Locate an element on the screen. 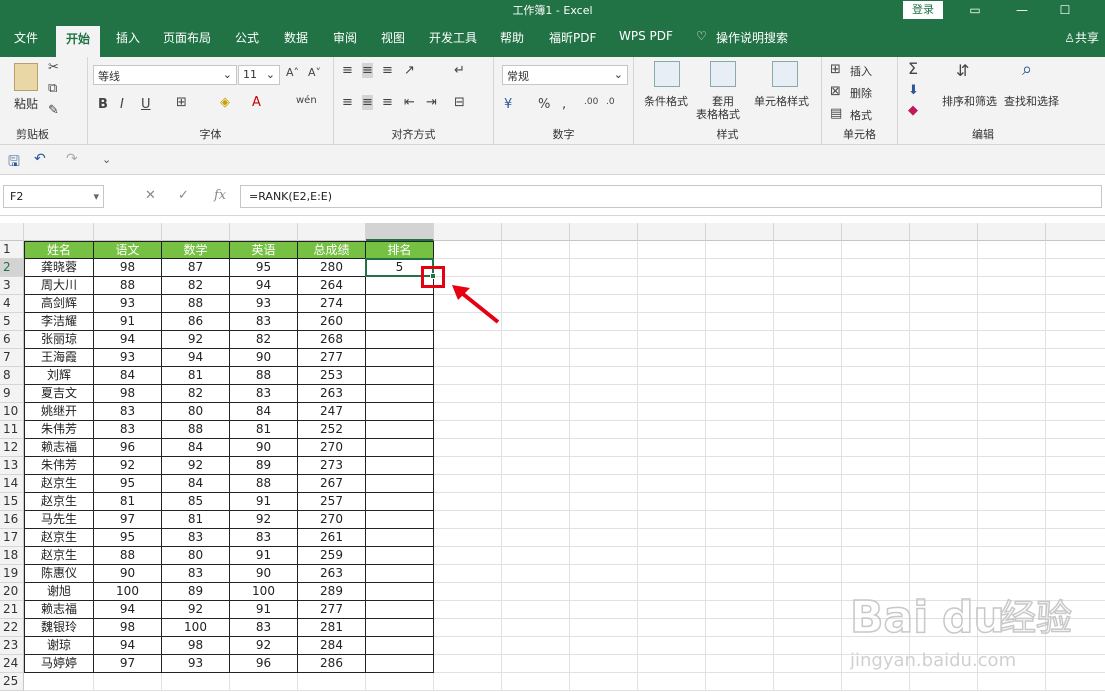 The width and height of the screenshot is (1105, 692). tab-foxit-pdf: 福昕PDF is located at coordinates (572, 37).